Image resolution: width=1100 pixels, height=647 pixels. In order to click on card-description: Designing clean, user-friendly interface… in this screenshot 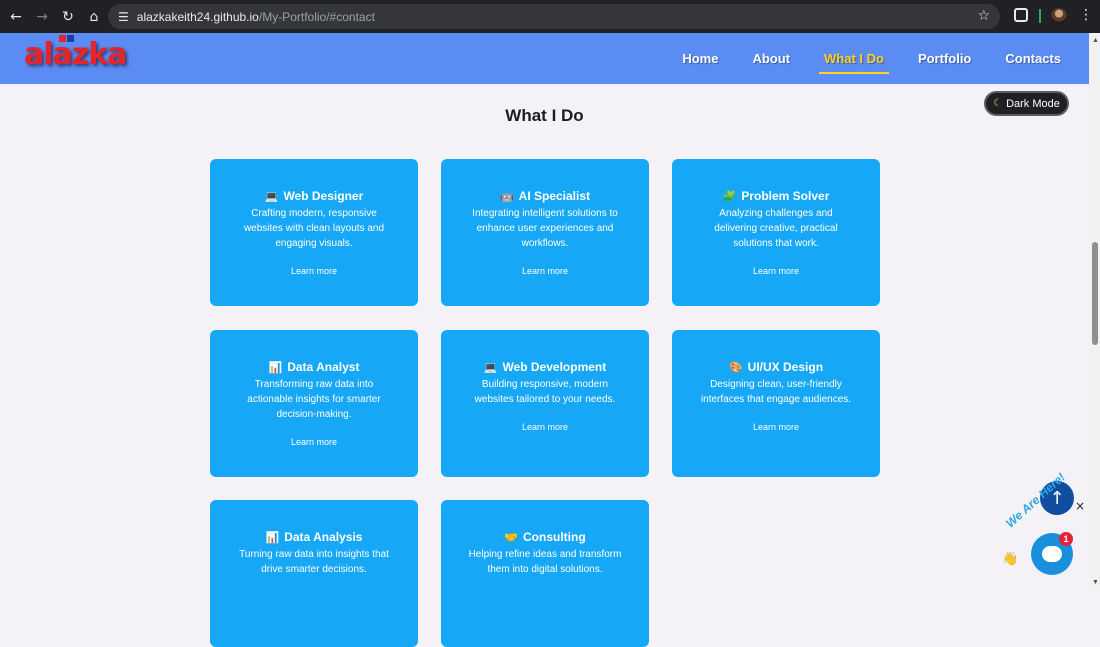, I will do `click(776, 392)`.